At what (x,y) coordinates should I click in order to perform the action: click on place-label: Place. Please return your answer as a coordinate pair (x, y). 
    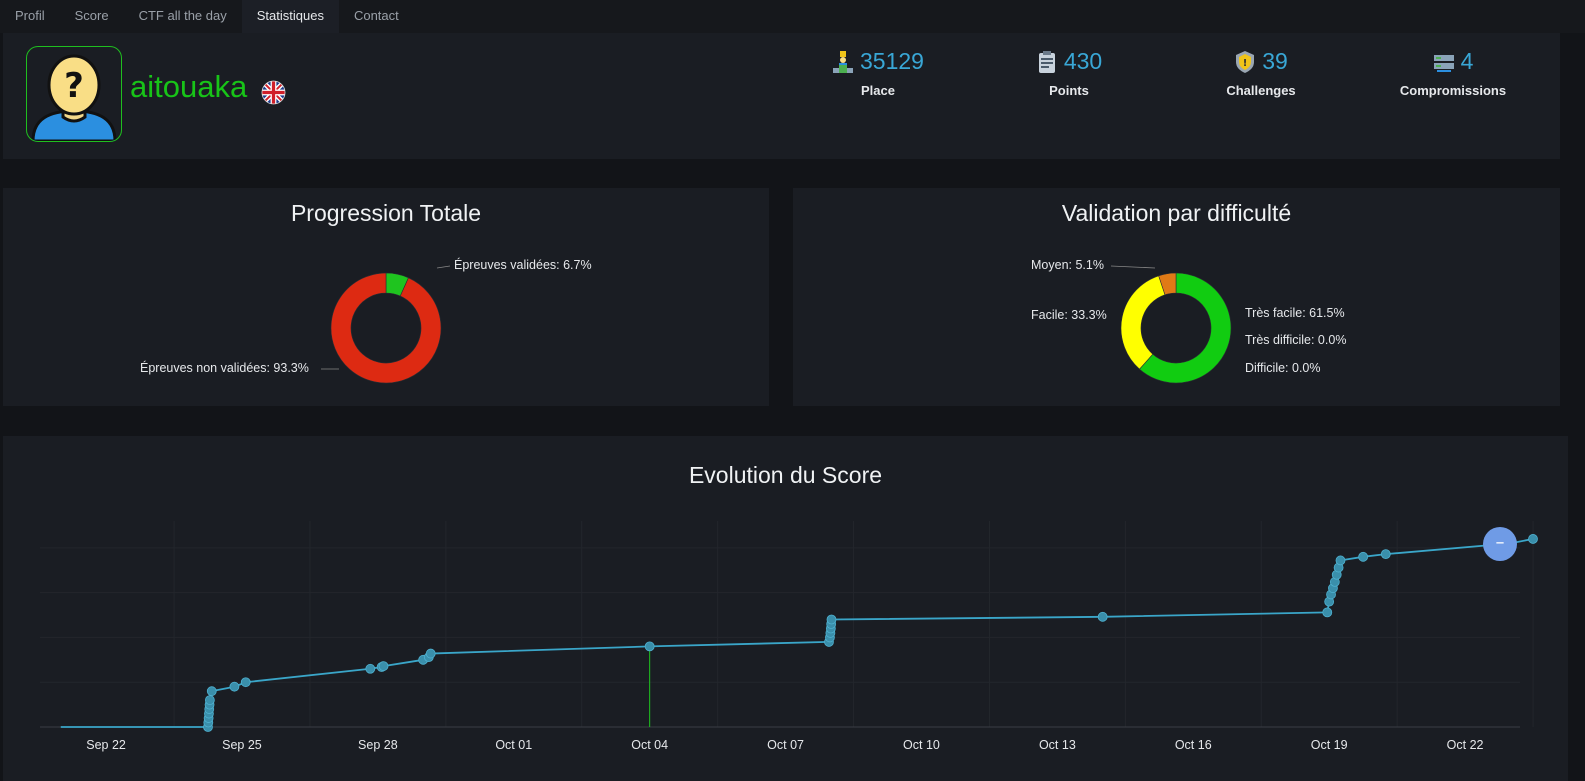
    Looking at the image, I should click on (878, 90).